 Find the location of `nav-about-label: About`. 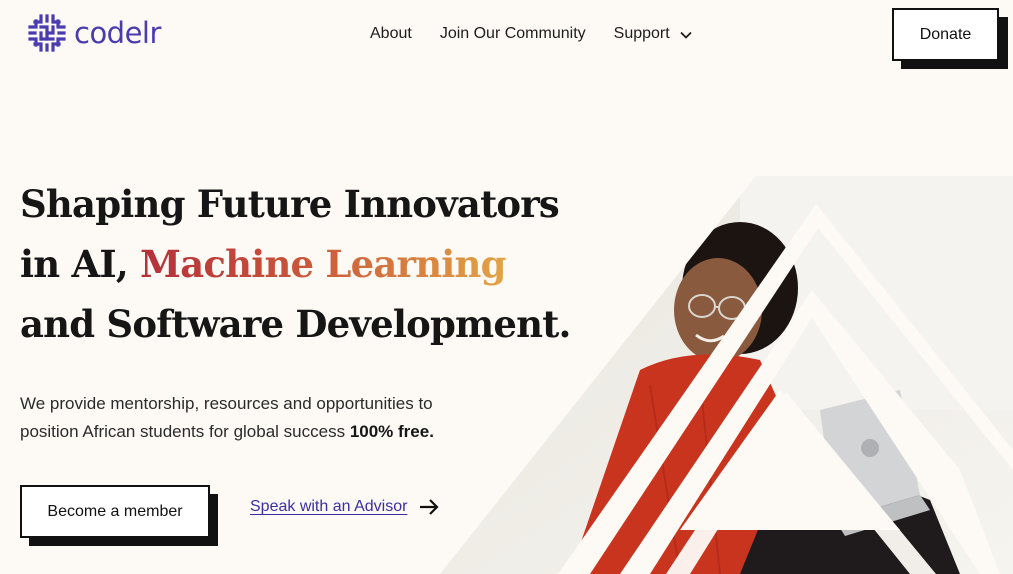

nav-about-label: About is located at coordinates (391, 33).